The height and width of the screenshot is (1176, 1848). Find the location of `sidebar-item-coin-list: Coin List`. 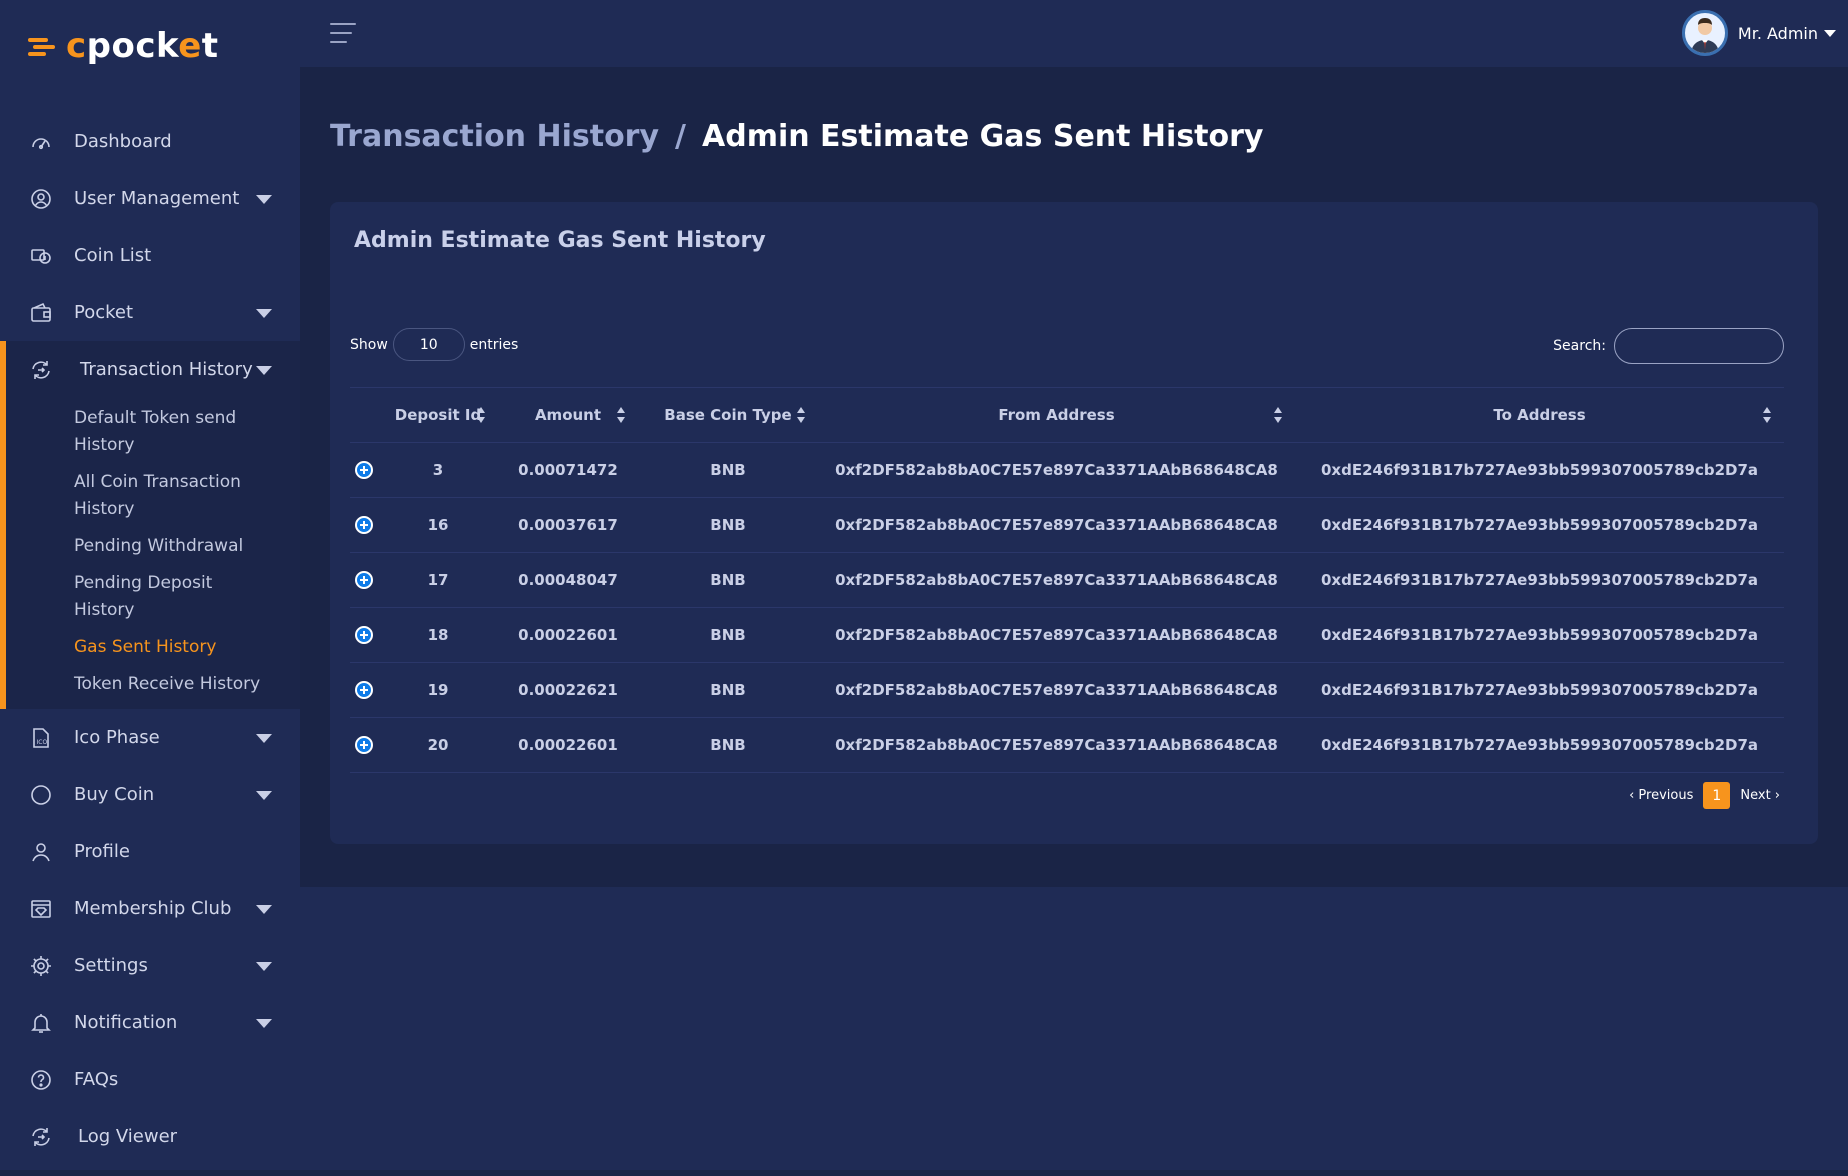

sidebar-item-coin-list: Coin List is located at coordinates (150, 255).